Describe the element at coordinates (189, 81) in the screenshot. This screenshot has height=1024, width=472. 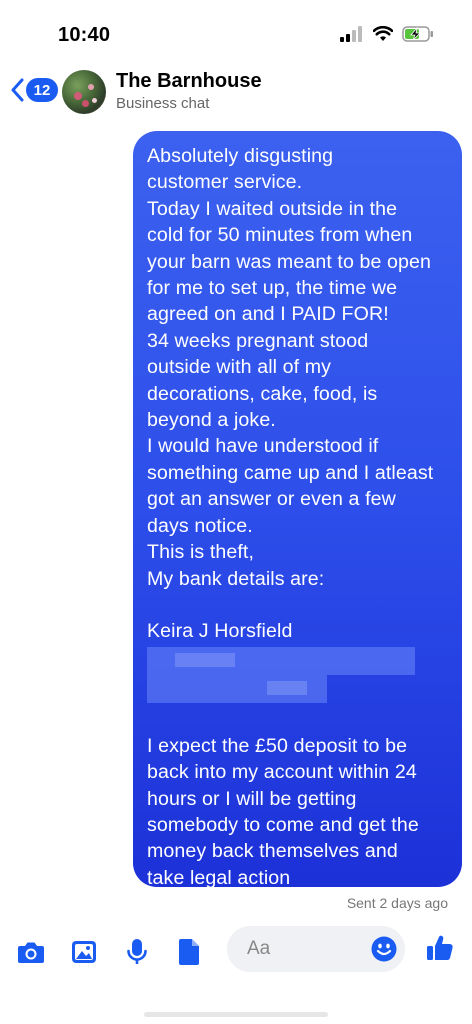
I see `contact-name: The Barnhouse` at that location.